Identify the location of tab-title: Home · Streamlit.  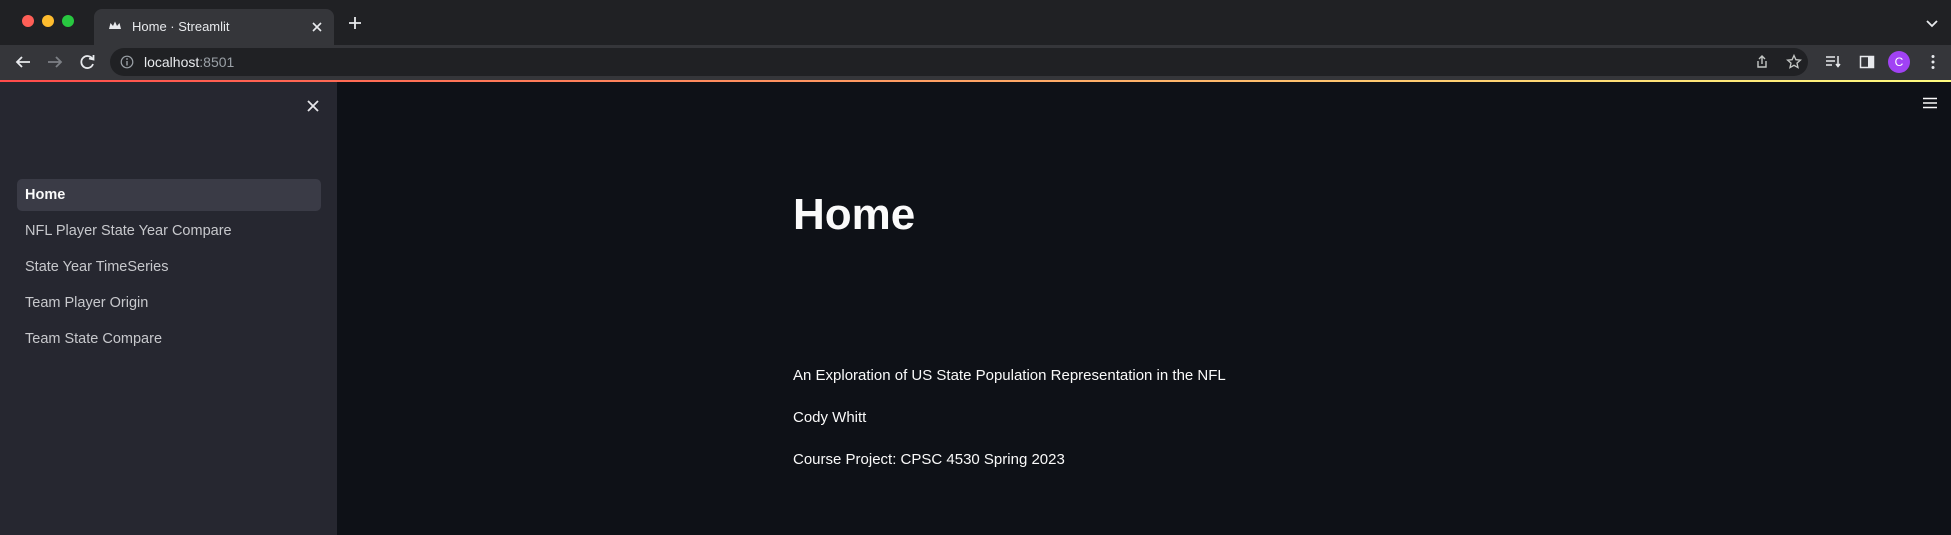
(181, 26).